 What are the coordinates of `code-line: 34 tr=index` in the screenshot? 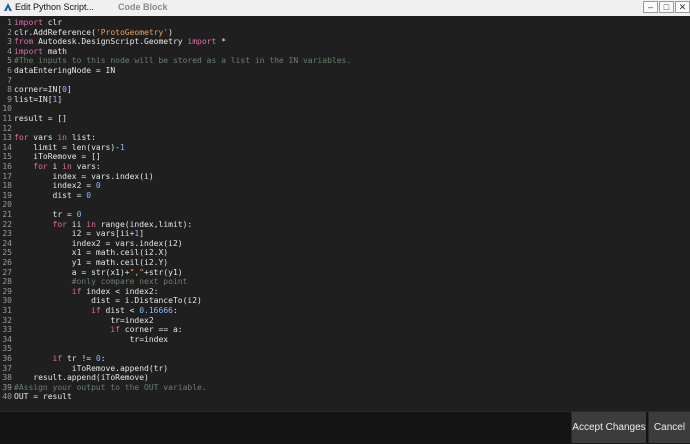 It's located at (84, 340).